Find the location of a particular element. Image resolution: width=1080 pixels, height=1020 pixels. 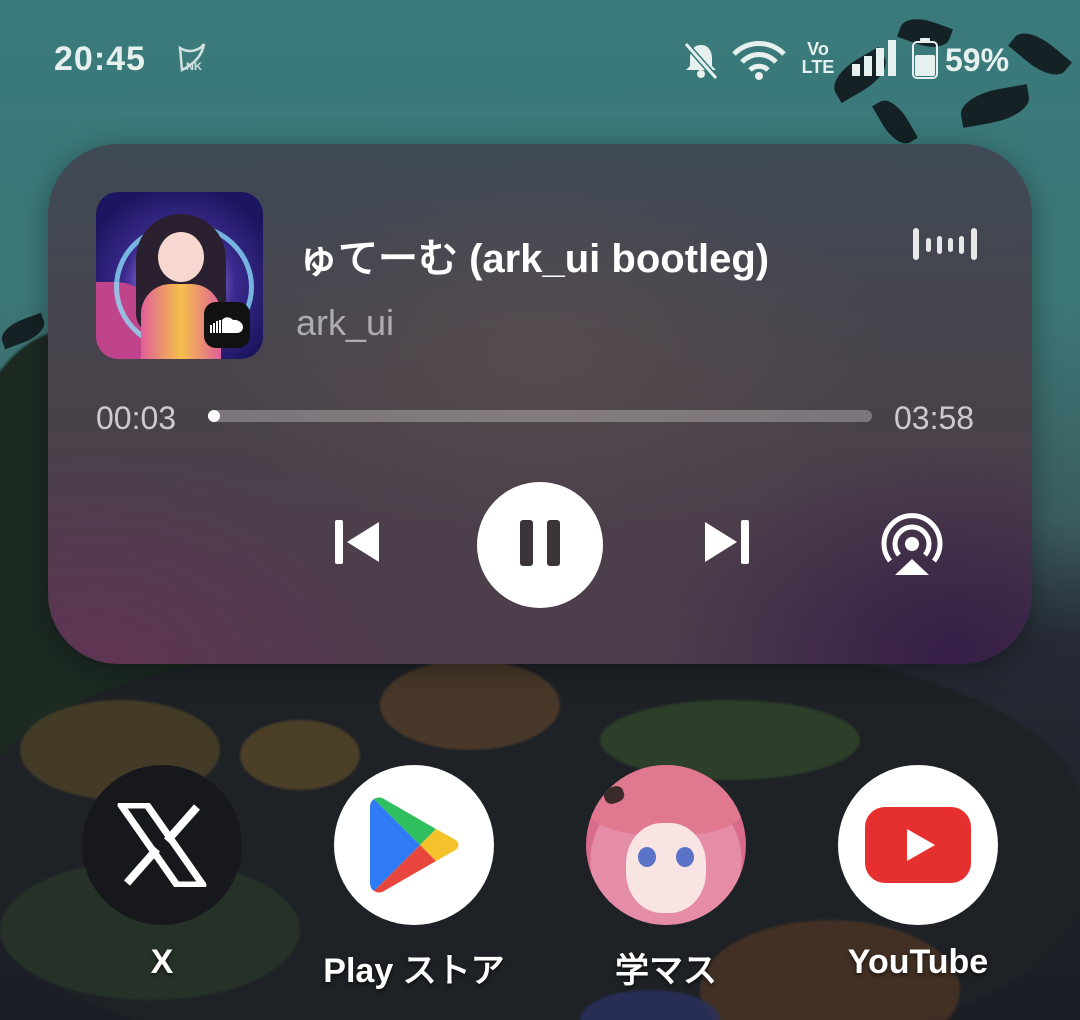

album-art-detail is located at coordinates (181, 257).